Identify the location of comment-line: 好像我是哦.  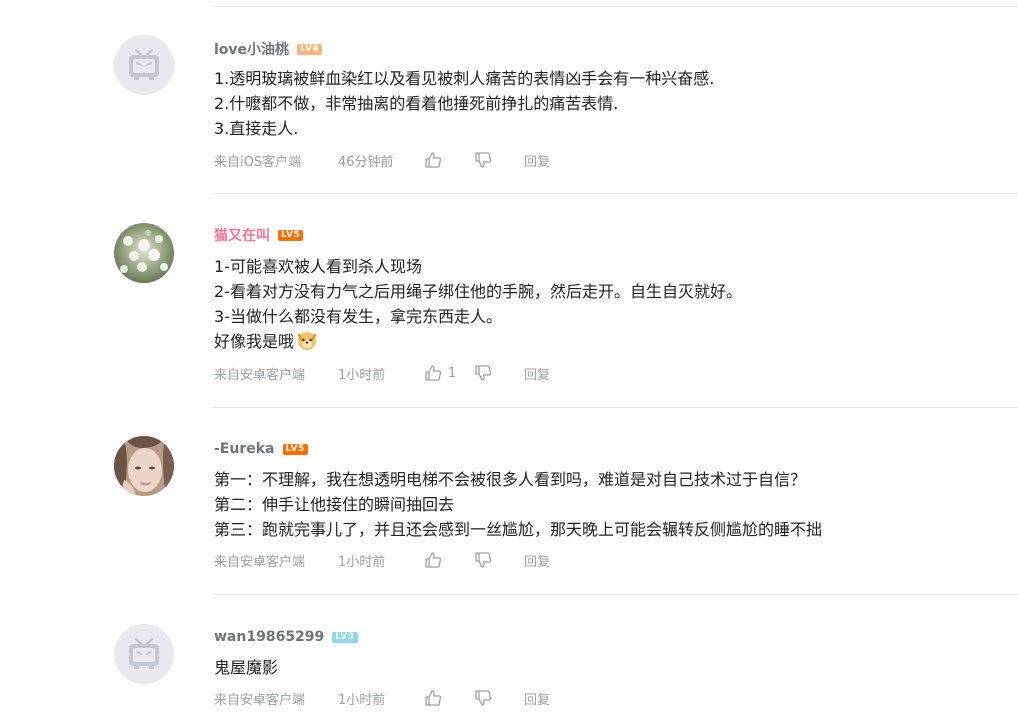
(254, 341).